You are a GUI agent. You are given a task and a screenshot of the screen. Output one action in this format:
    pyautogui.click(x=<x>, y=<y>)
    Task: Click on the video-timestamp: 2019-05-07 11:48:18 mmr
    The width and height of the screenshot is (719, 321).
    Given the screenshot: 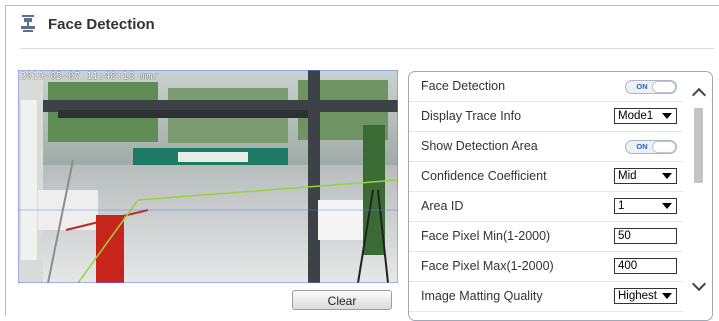 What is the action you would take?
    pyautogui.click(x=89, y=76)
    